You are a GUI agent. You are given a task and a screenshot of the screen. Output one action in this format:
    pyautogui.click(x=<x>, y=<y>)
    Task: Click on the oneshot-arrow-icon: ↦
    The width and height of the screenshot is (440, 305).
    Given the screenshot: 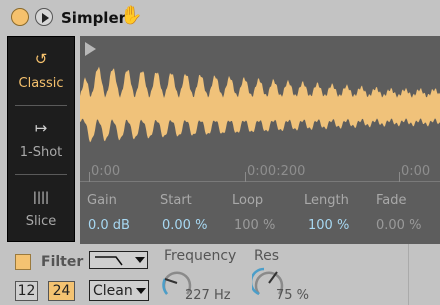 What is the action you would take?
    pyautogui.click(x=41, y=128)
    